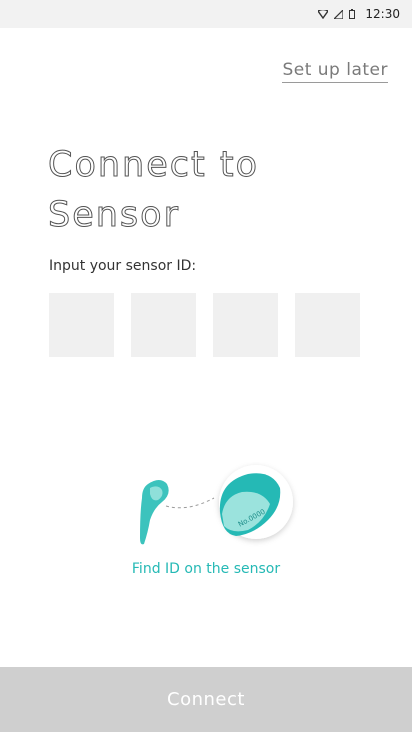 The image size is (412, 732). What do you see at coordinates (206, 569) in the screenshot?
I see `find-id-hint: Find ID on the sensor` at bounding box center [206, 569].